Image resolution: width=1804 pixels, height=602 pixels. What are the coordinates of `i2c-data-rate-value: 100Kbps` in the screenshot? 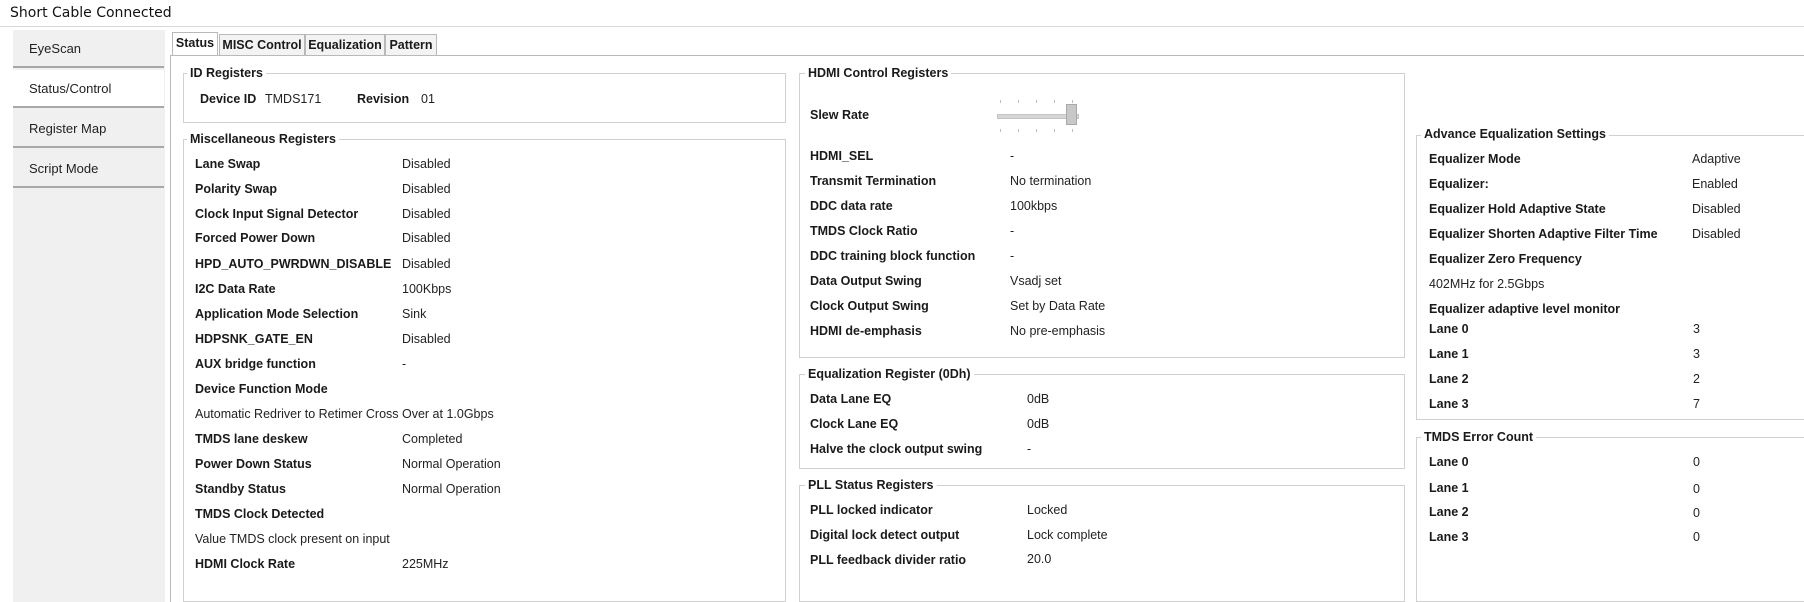 It's located at (427, 289).